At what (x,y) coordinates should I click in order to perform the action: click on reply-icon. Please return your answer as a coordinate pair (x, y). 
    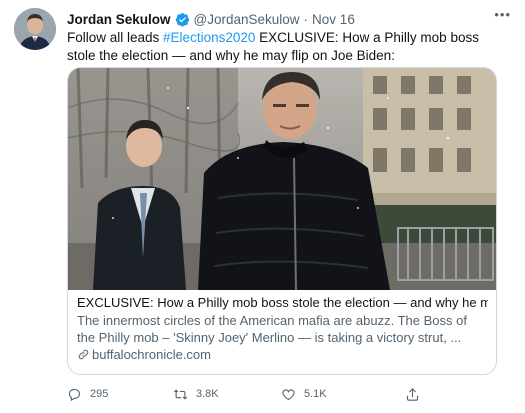
    Looking at the image, I should click on (74, 394).